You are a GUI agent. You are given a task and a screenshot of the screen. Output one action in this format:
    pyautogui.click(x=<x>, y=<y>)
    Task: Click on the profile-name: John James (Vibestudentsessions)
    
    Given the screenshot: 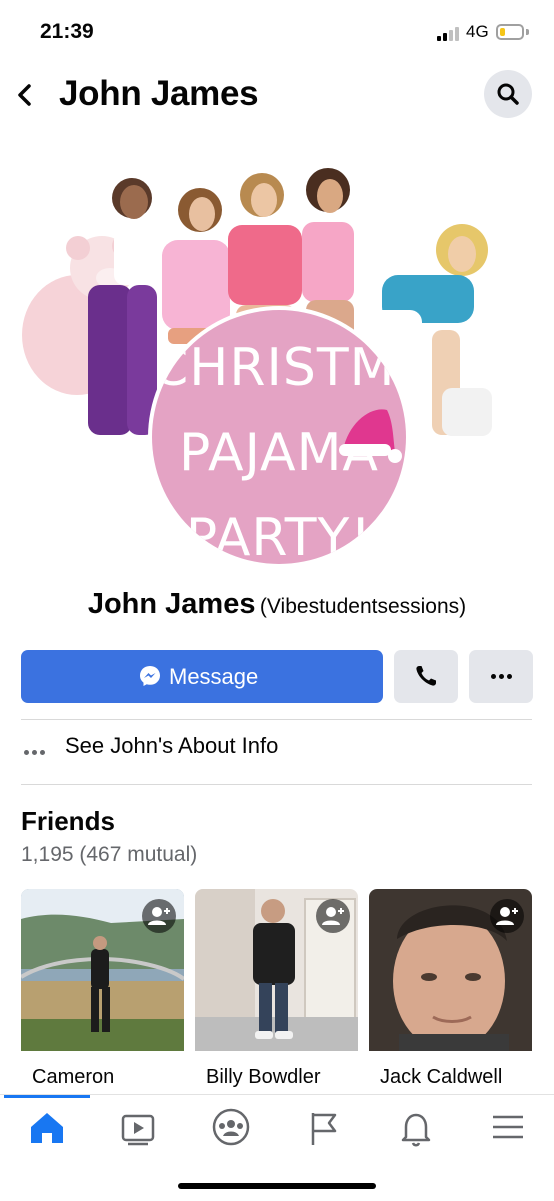 What is the action you would take?
    pyautogui.click(x=277, y=604)
    